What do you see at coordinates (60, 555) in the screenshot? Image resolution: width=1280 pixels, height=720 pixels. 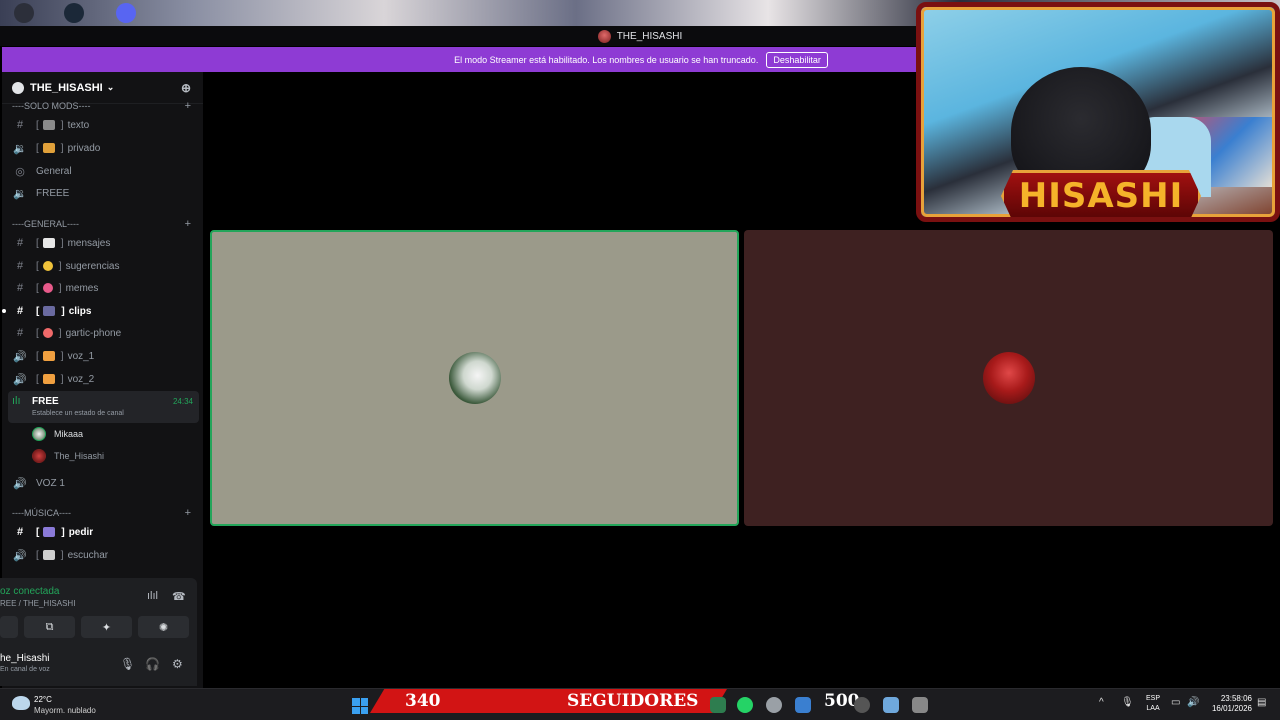 I see `channel-escuchar: 🔊 [ ] escuchar` at bounding box center [60, 555].